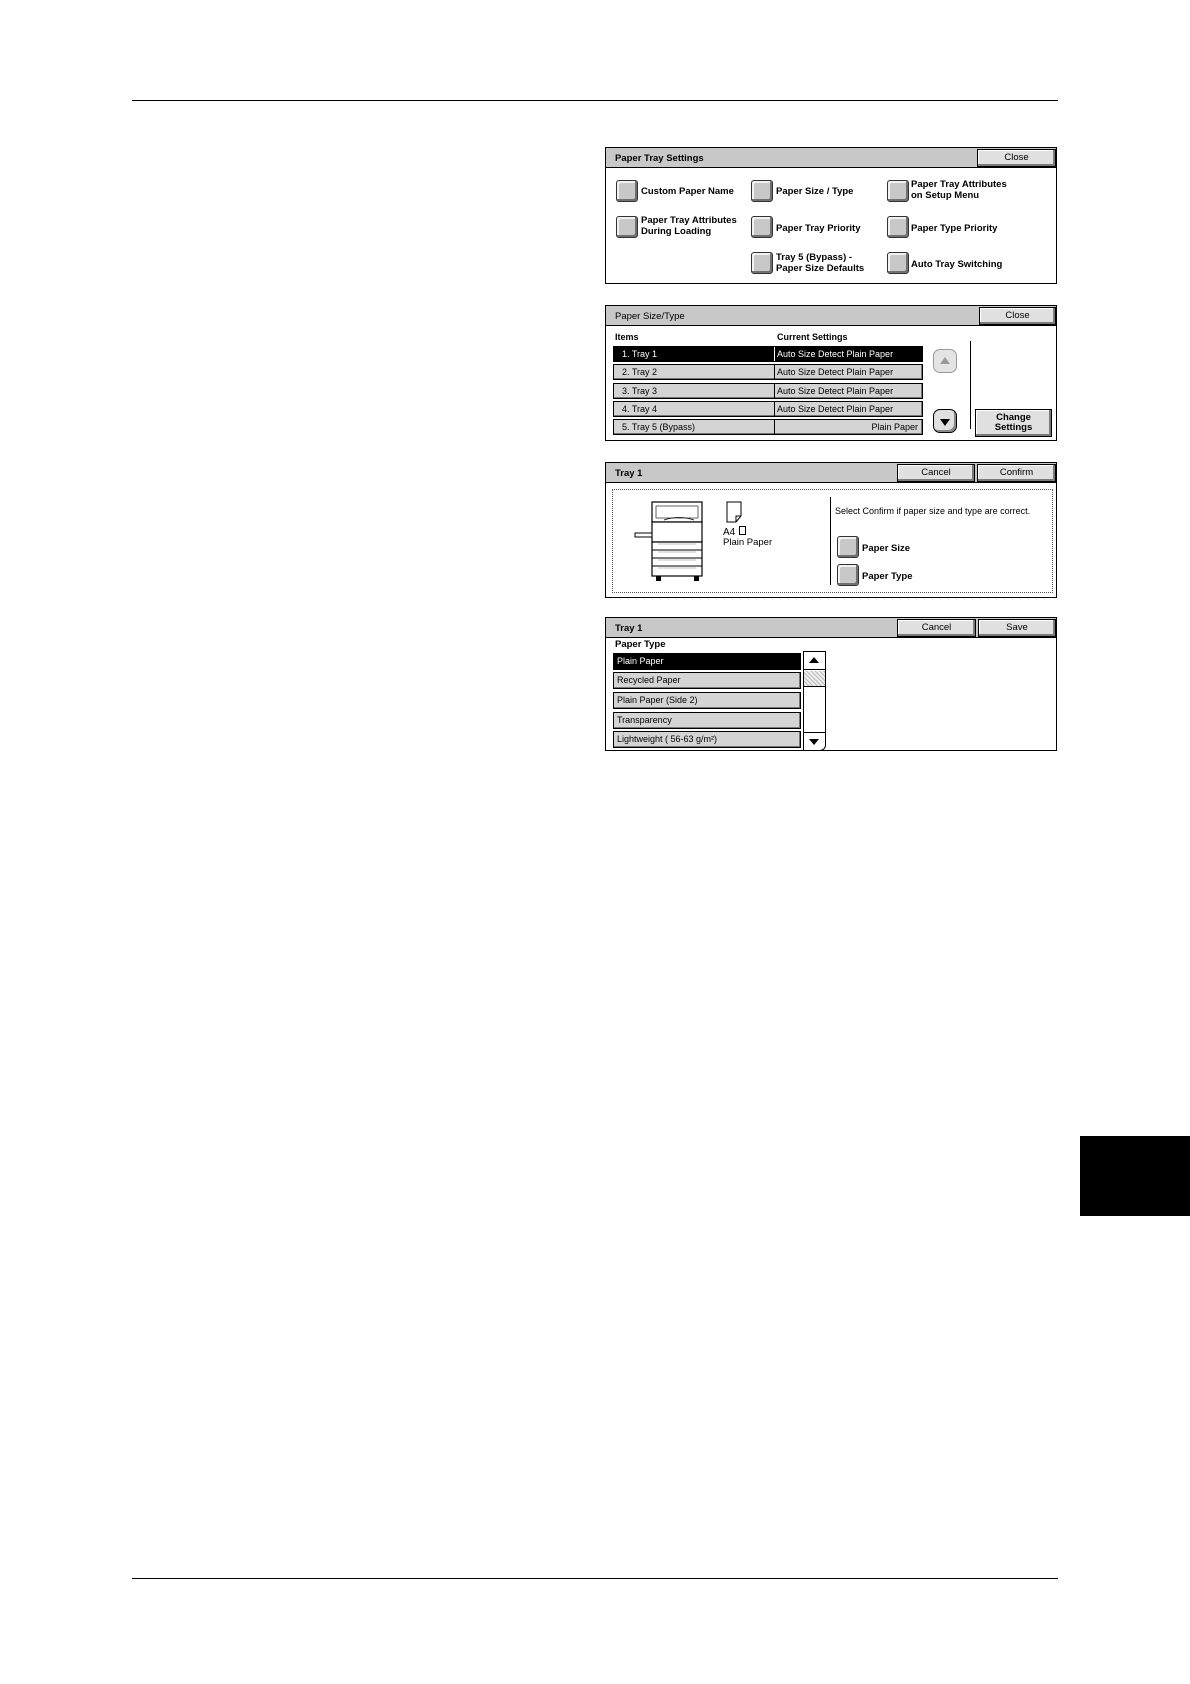 The image size is (1190, 1684). I want to click on footer-rule, so click(595, 1578).